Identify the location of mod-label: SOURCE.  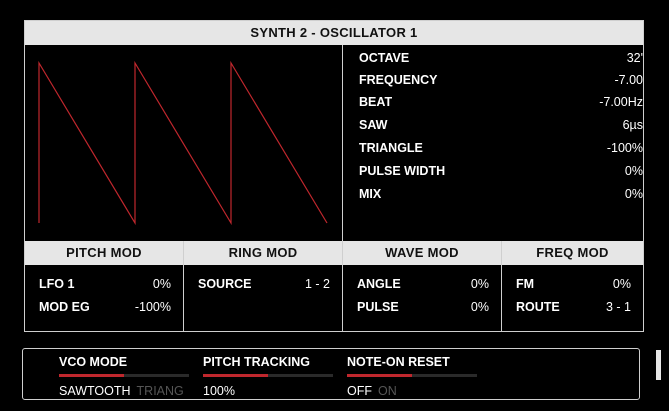
(225, 284).